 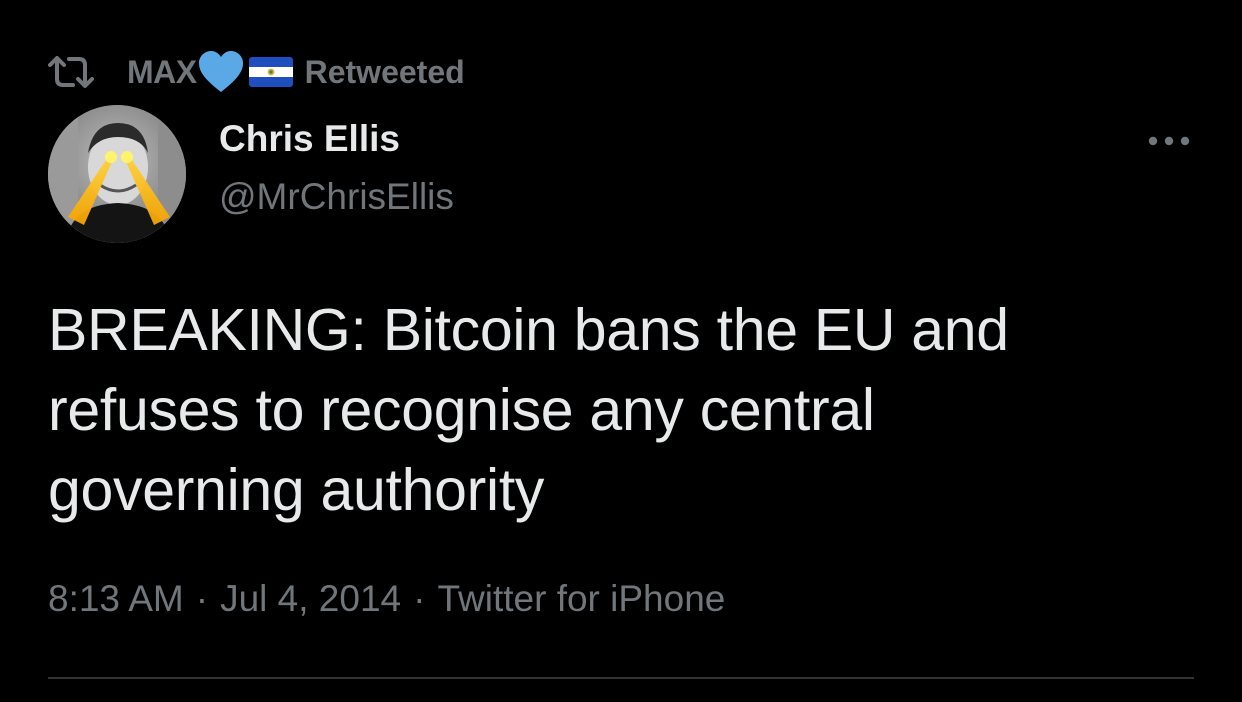 What do you see at coordinates (296, 490) in the screenshot?
I see `tweet-line: governing authority` at bounding box center [296, 490].